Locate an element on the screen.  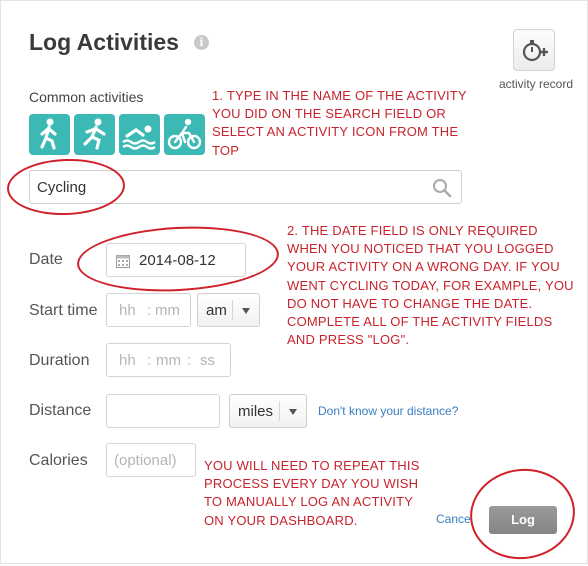
activity-search-input: Cycling is located at coordinates (245, 187).